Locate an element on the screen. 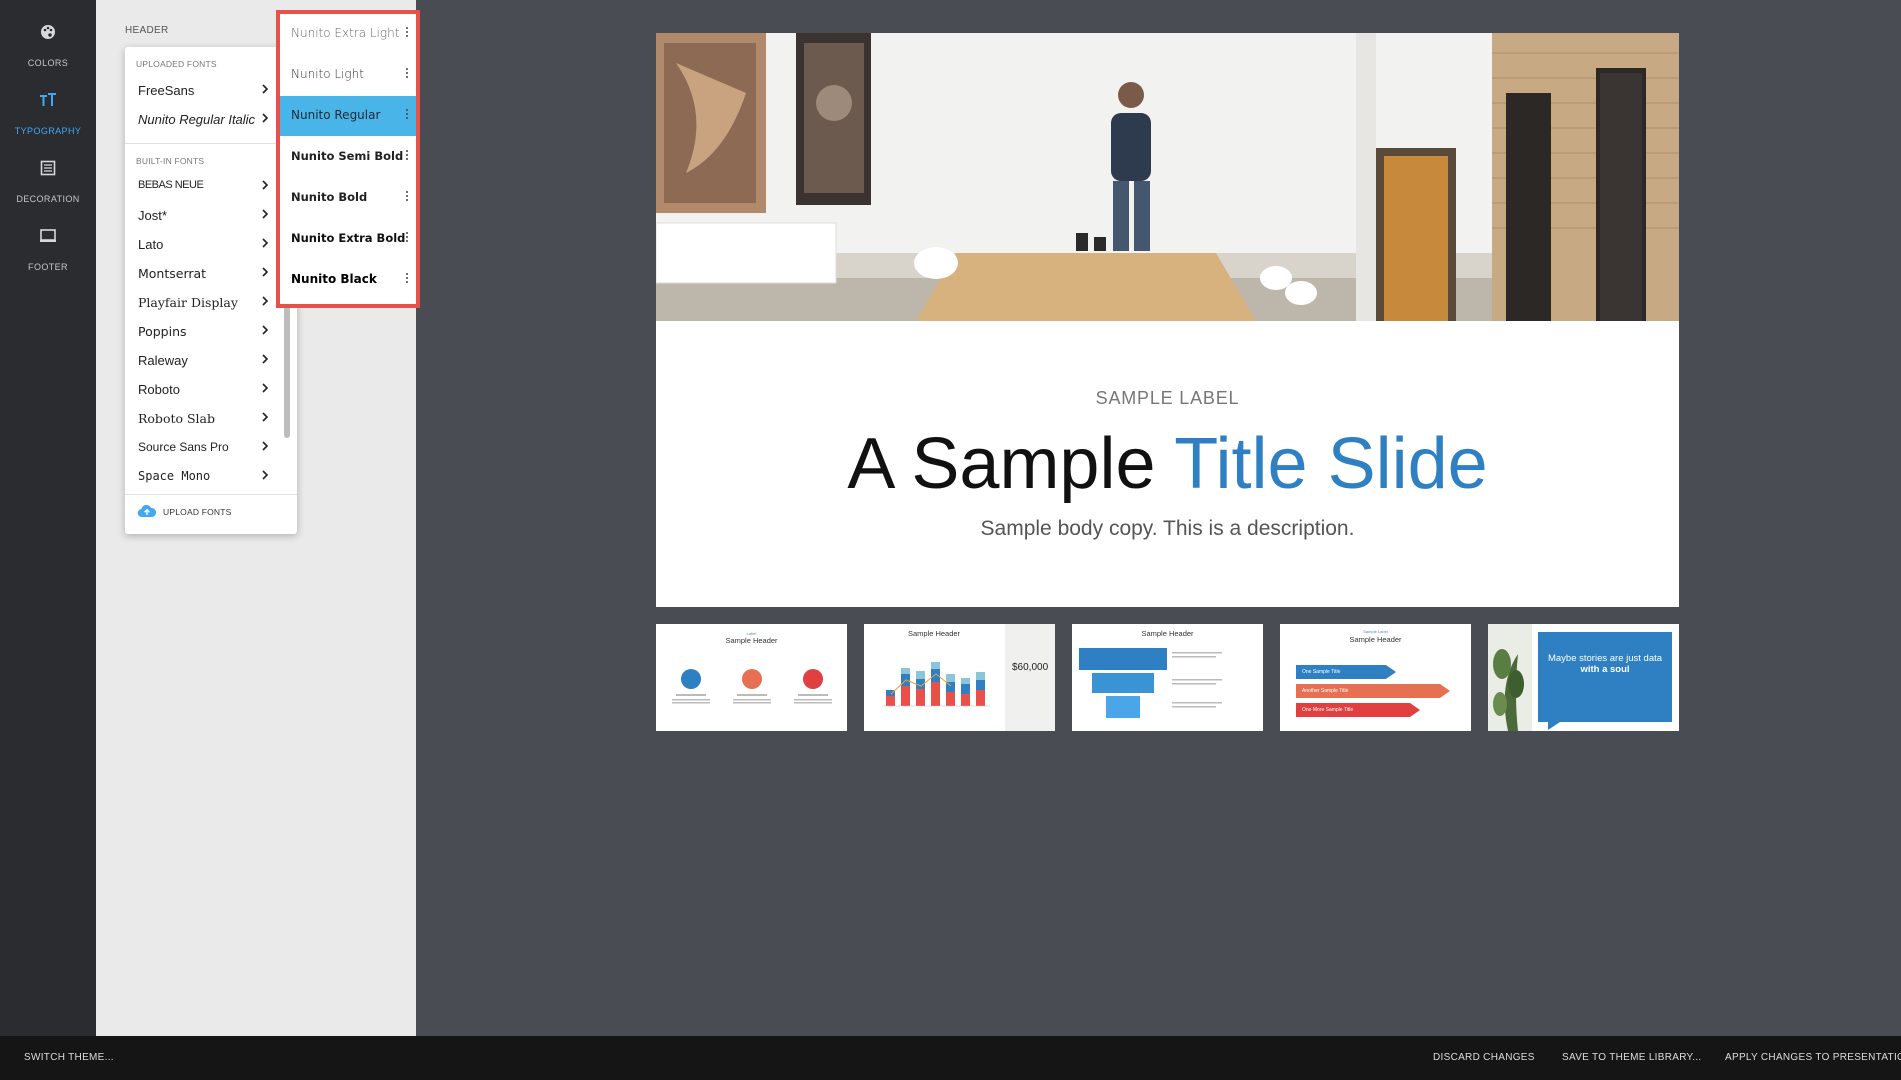  decoration-icon is located at coordinates (48, 174).